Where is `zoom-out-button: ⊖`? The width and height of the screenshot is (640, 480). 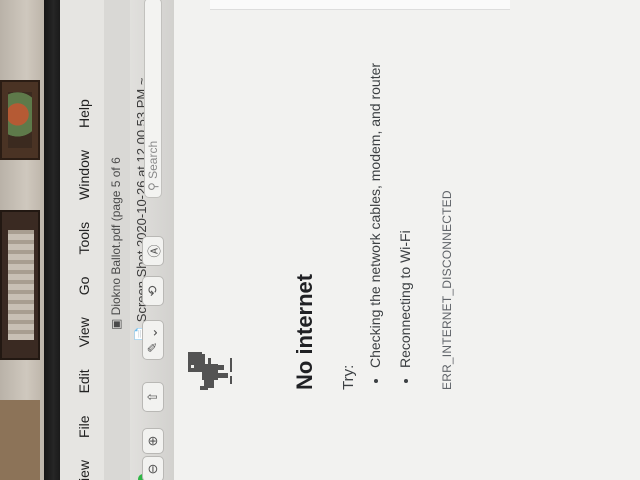 zoom-out-button: ⊖ is located at coordinates (153, 468).